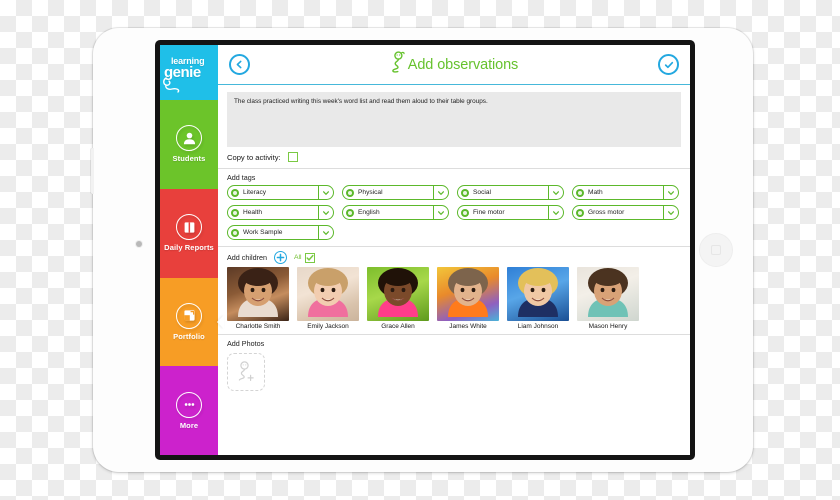 The width and height of the screenshot is (840, 500). I want to click on child-card: Charlotte Smith, so click(258, 298).